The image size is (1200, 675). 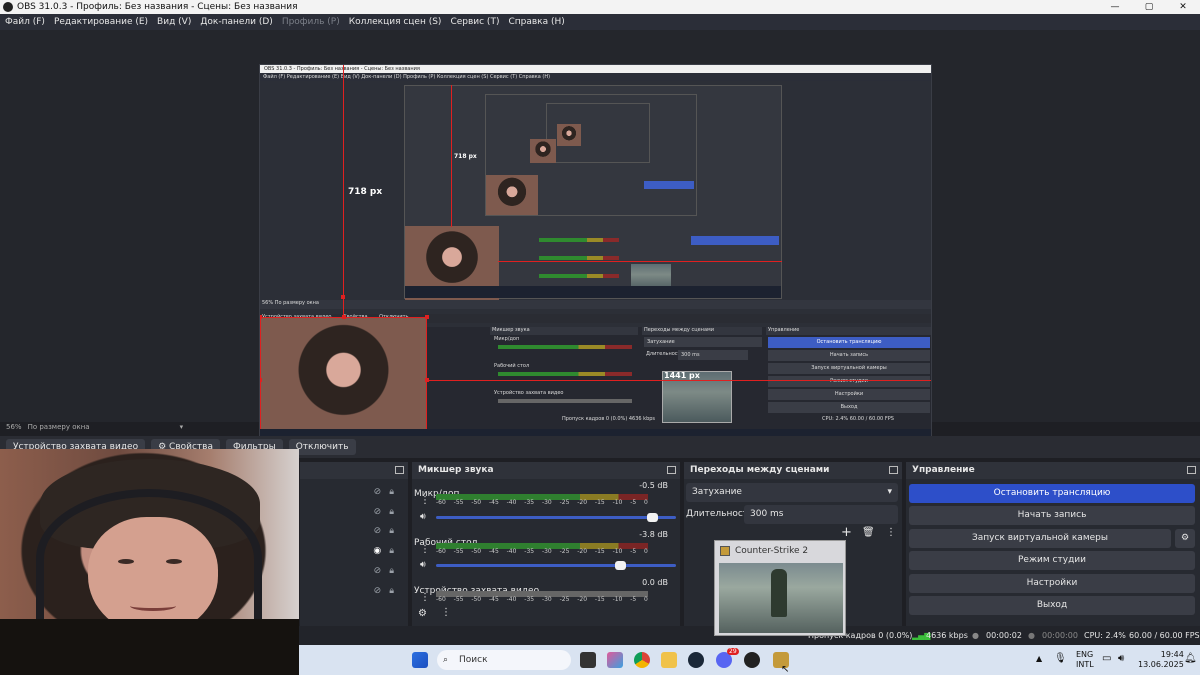 What do you see at coordinates (696, 660) in the screenshot?
I see `steam-icon` at bounding box center [696, 660].